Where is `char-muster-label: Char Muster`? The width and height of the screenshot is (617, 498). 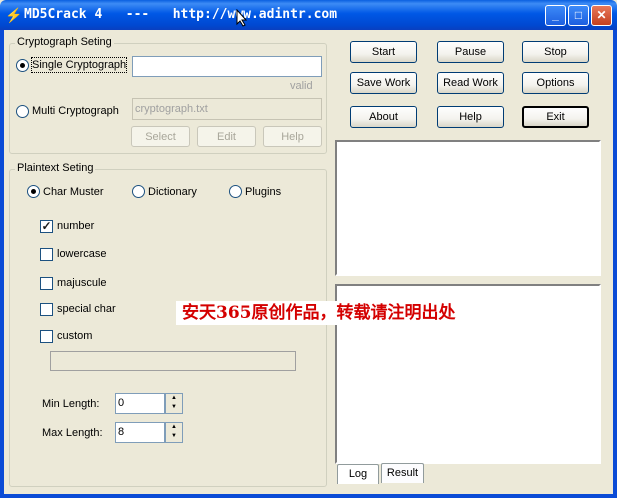
char-muster-label: Char Muster is located at coordinates (73, 192).